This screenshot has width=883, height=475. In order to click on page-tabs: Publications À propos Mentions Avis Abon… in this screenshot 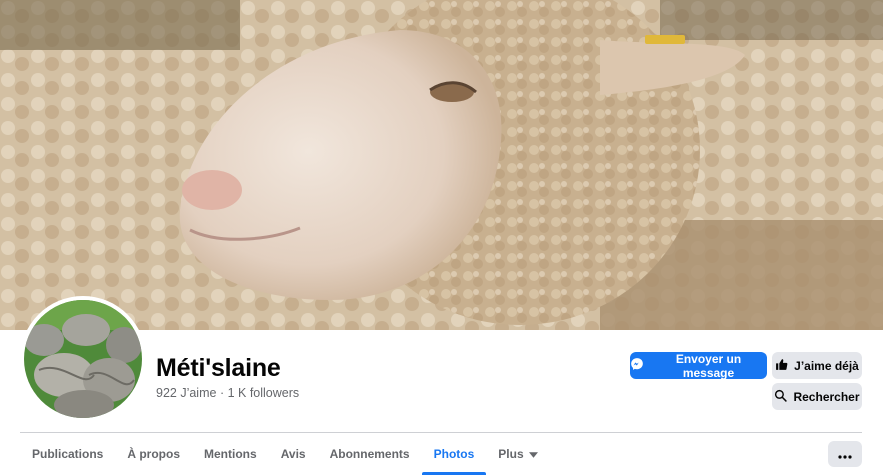, I will do `click(285, 454)`.